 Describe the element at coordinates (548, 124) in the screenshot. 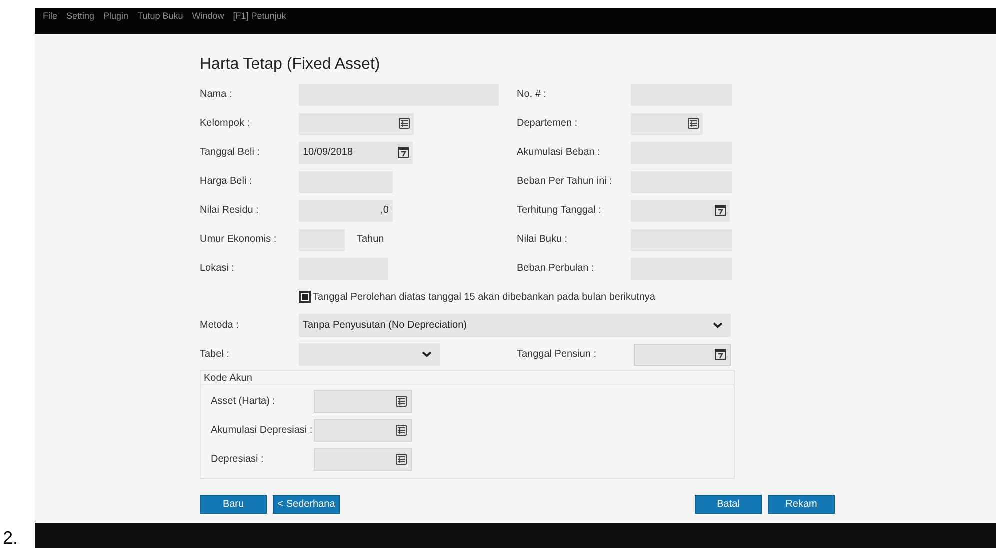

I see `field-label: Departemen :` at that location.